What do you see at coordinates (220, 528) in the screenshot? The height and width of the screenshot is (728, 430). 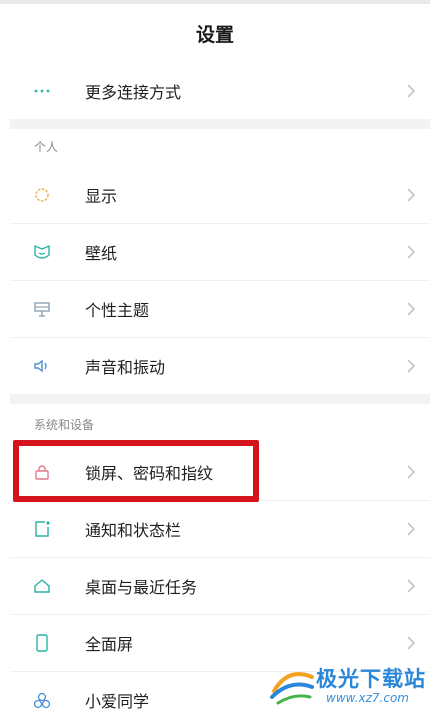 I see `settings-item-notification: 通知和状态栏` at bounding box center [220, 528].